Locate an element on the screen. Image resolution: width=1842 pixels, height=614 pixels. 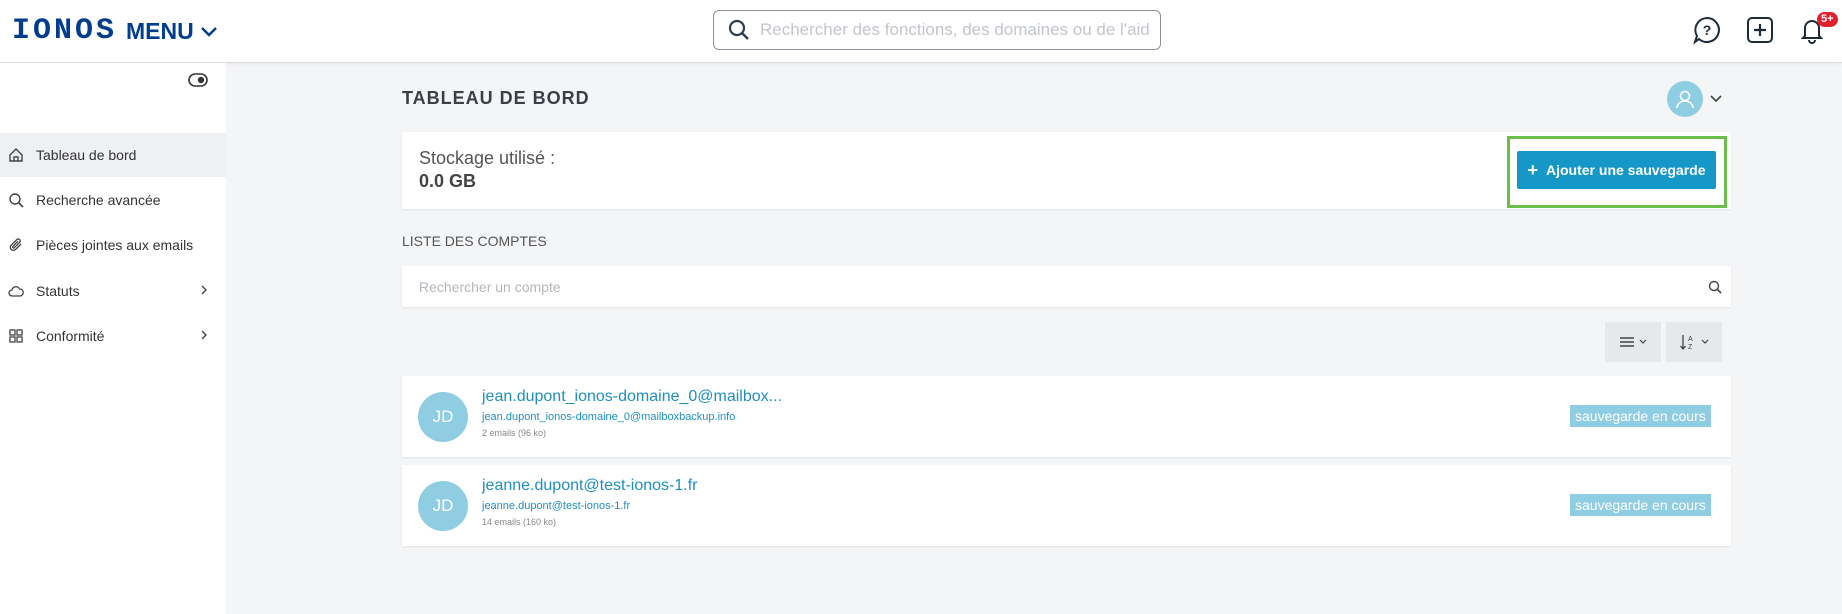
svg-text: A is located at coordinates (1690, 339).